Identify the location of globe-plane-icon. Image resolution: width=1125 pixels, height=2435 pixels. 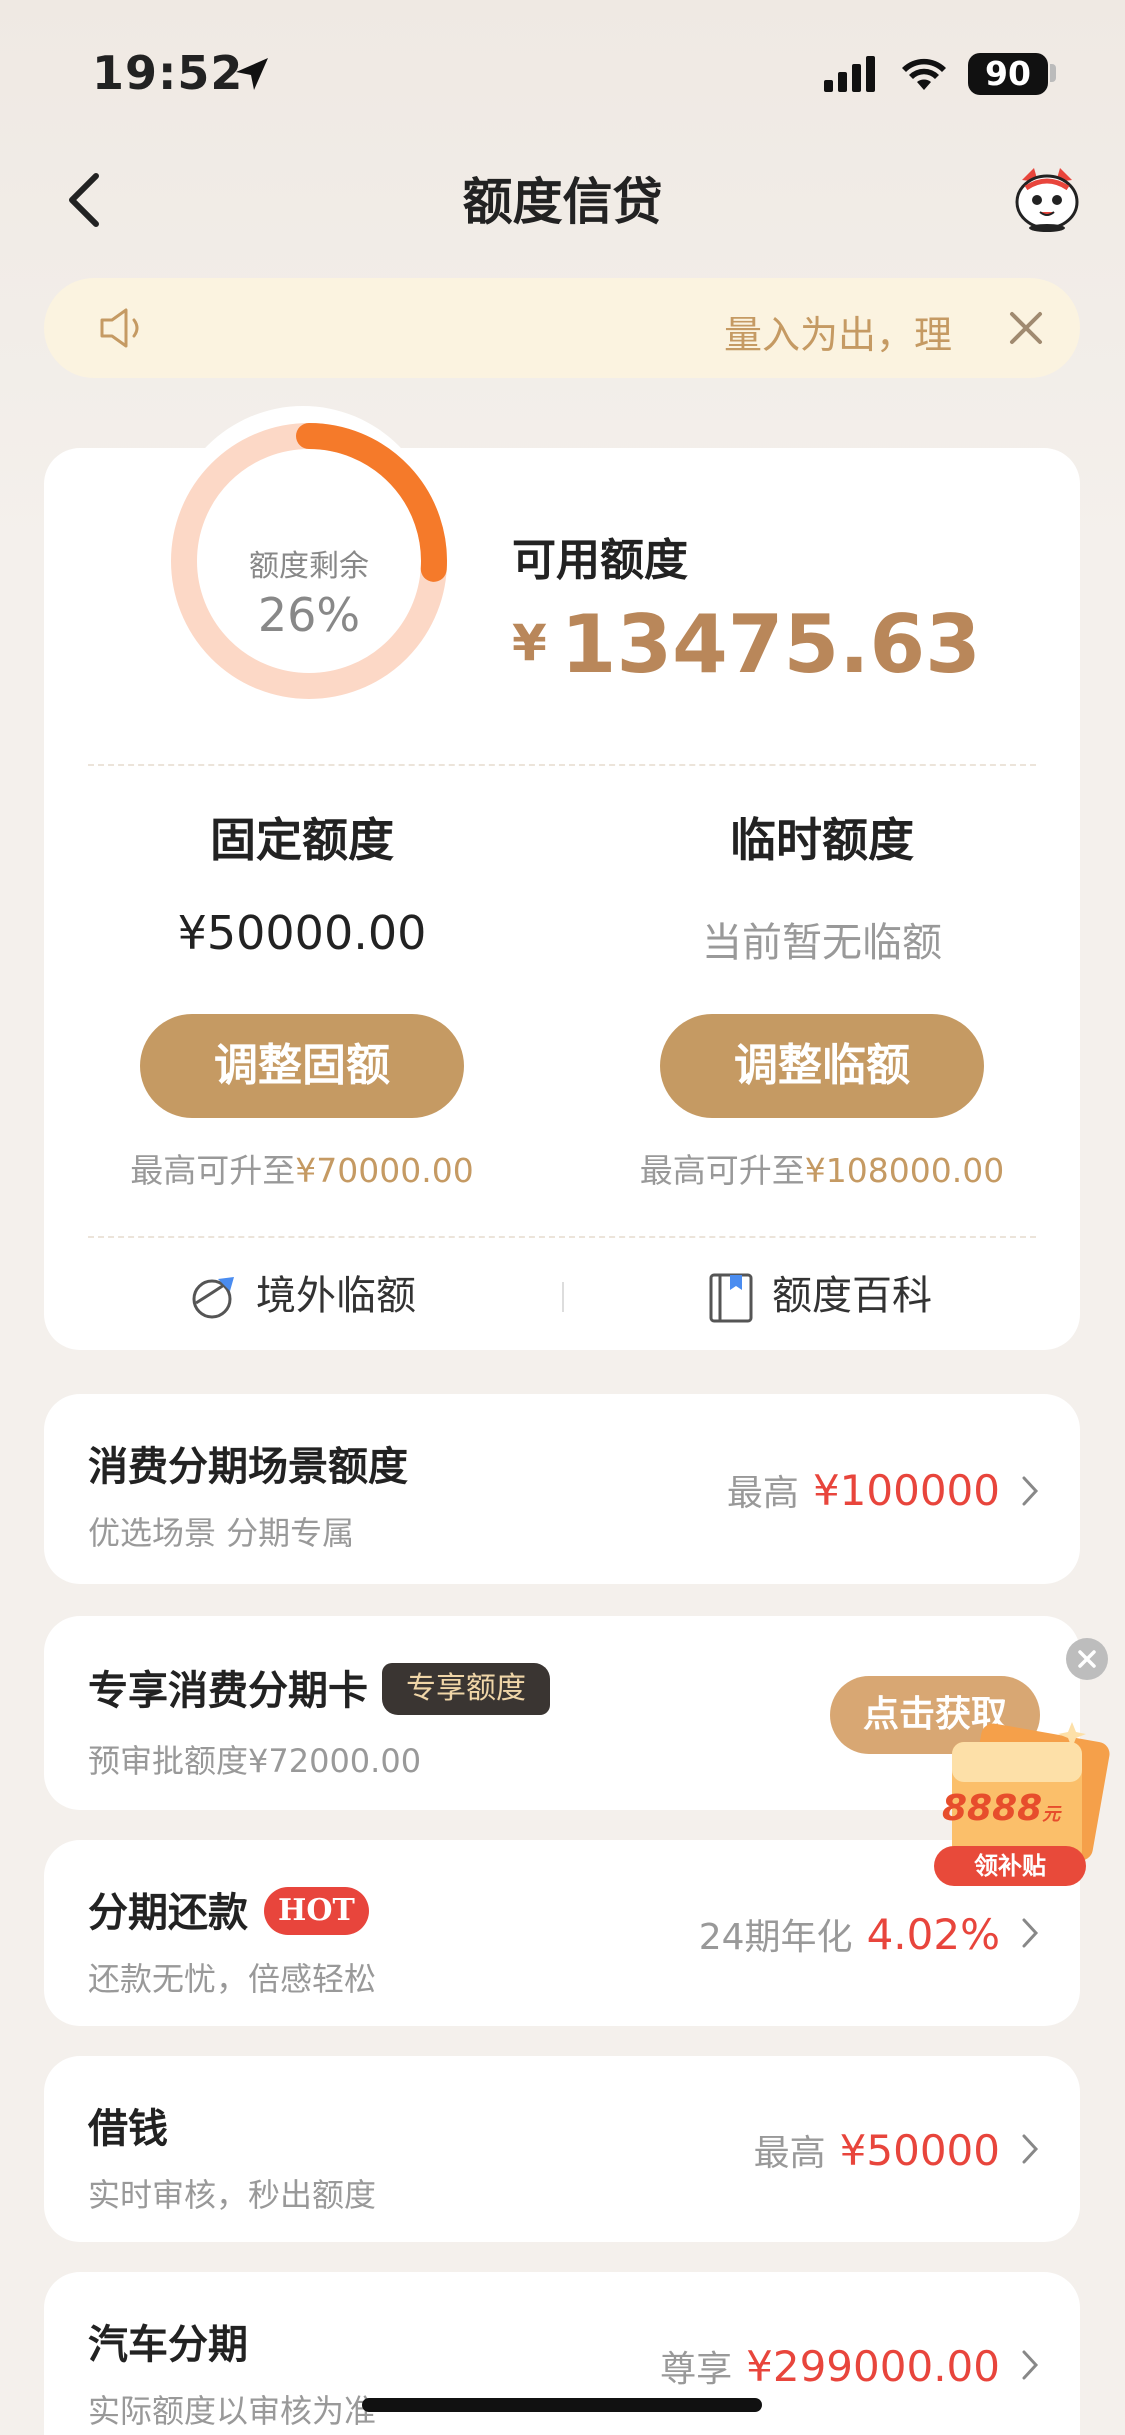
(213, 1298).